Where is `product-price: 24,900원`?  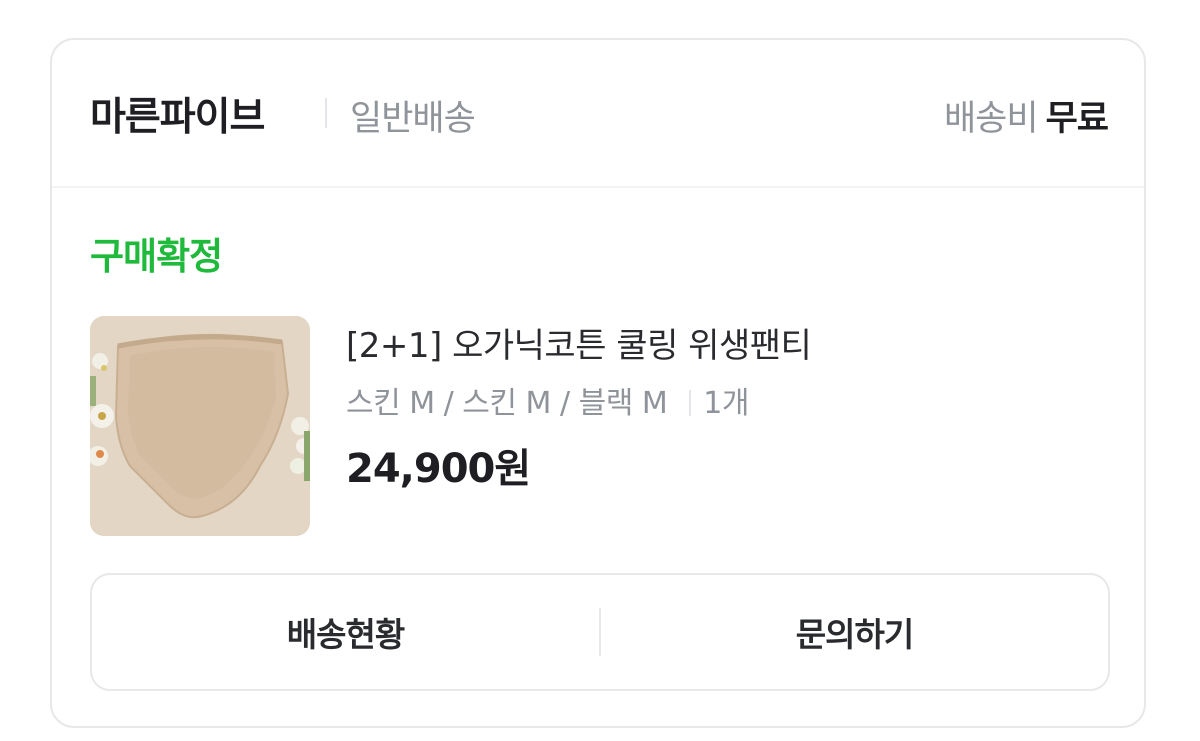 product-price: 24,900원 is located at coordinates (438, 469).